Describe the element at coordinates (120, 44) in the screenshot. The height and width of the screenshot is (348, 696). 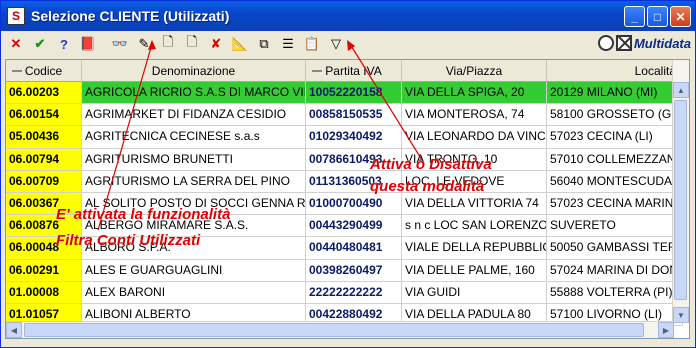
I see `binoculars-icon: 👓` at that location.